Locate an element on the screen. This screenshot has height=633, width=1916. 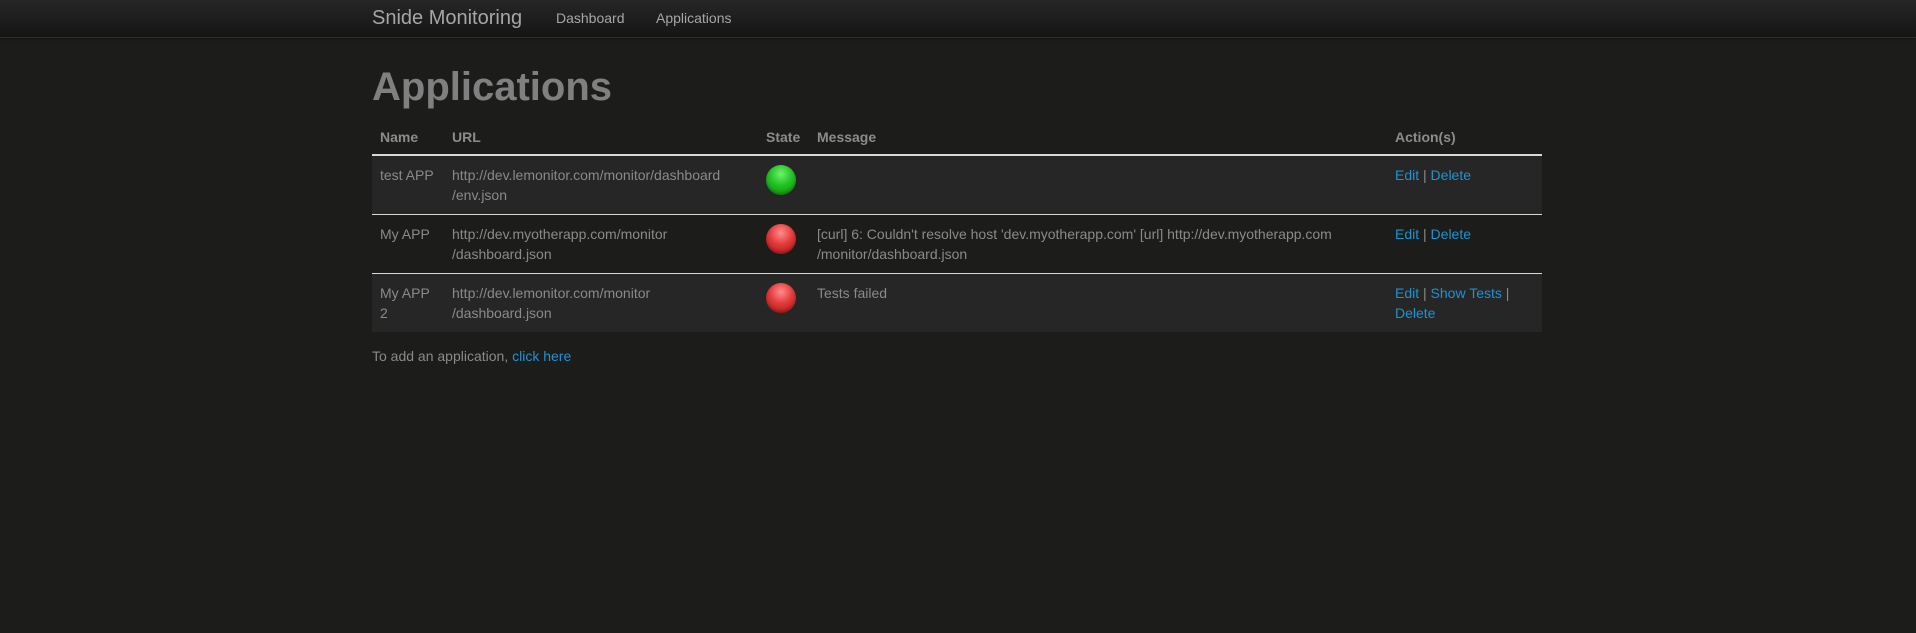
page-title: Applications is located at coordinates (492, 87).